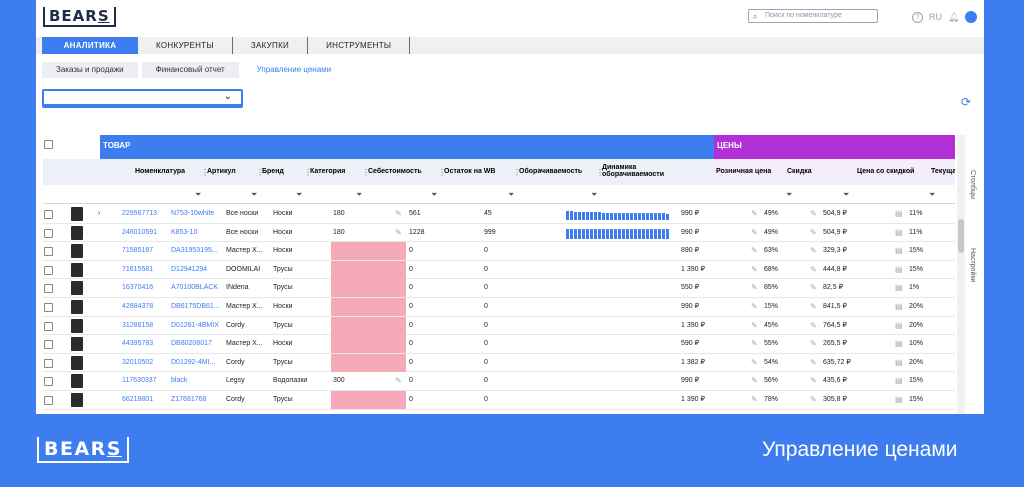 The height and width of the screenshot is (487, 1024). I want to click on settings-panel-toggle: Настройки, so click(972, 265).